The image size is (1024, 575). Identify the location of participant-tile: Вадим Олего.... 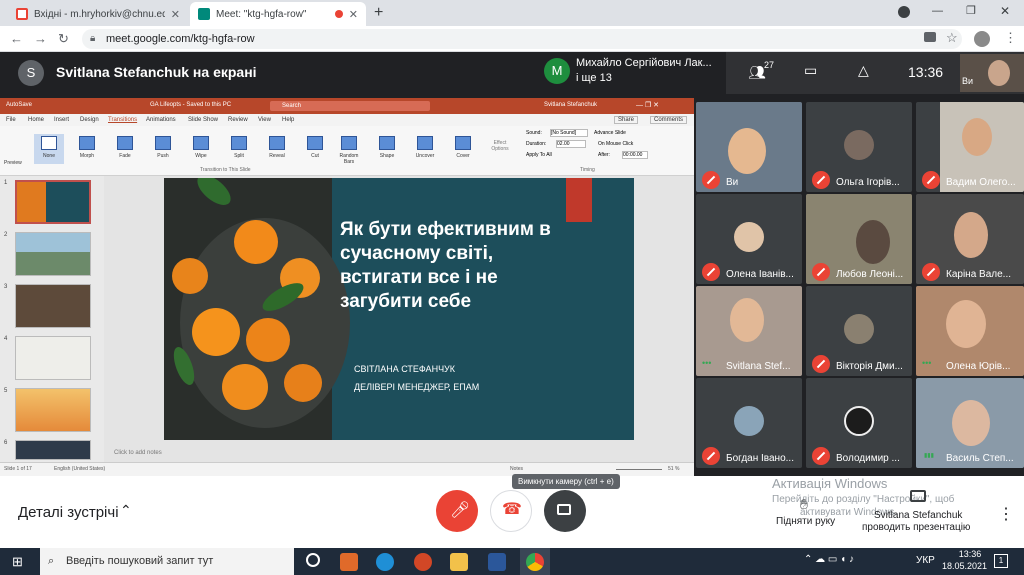
(970, 147).